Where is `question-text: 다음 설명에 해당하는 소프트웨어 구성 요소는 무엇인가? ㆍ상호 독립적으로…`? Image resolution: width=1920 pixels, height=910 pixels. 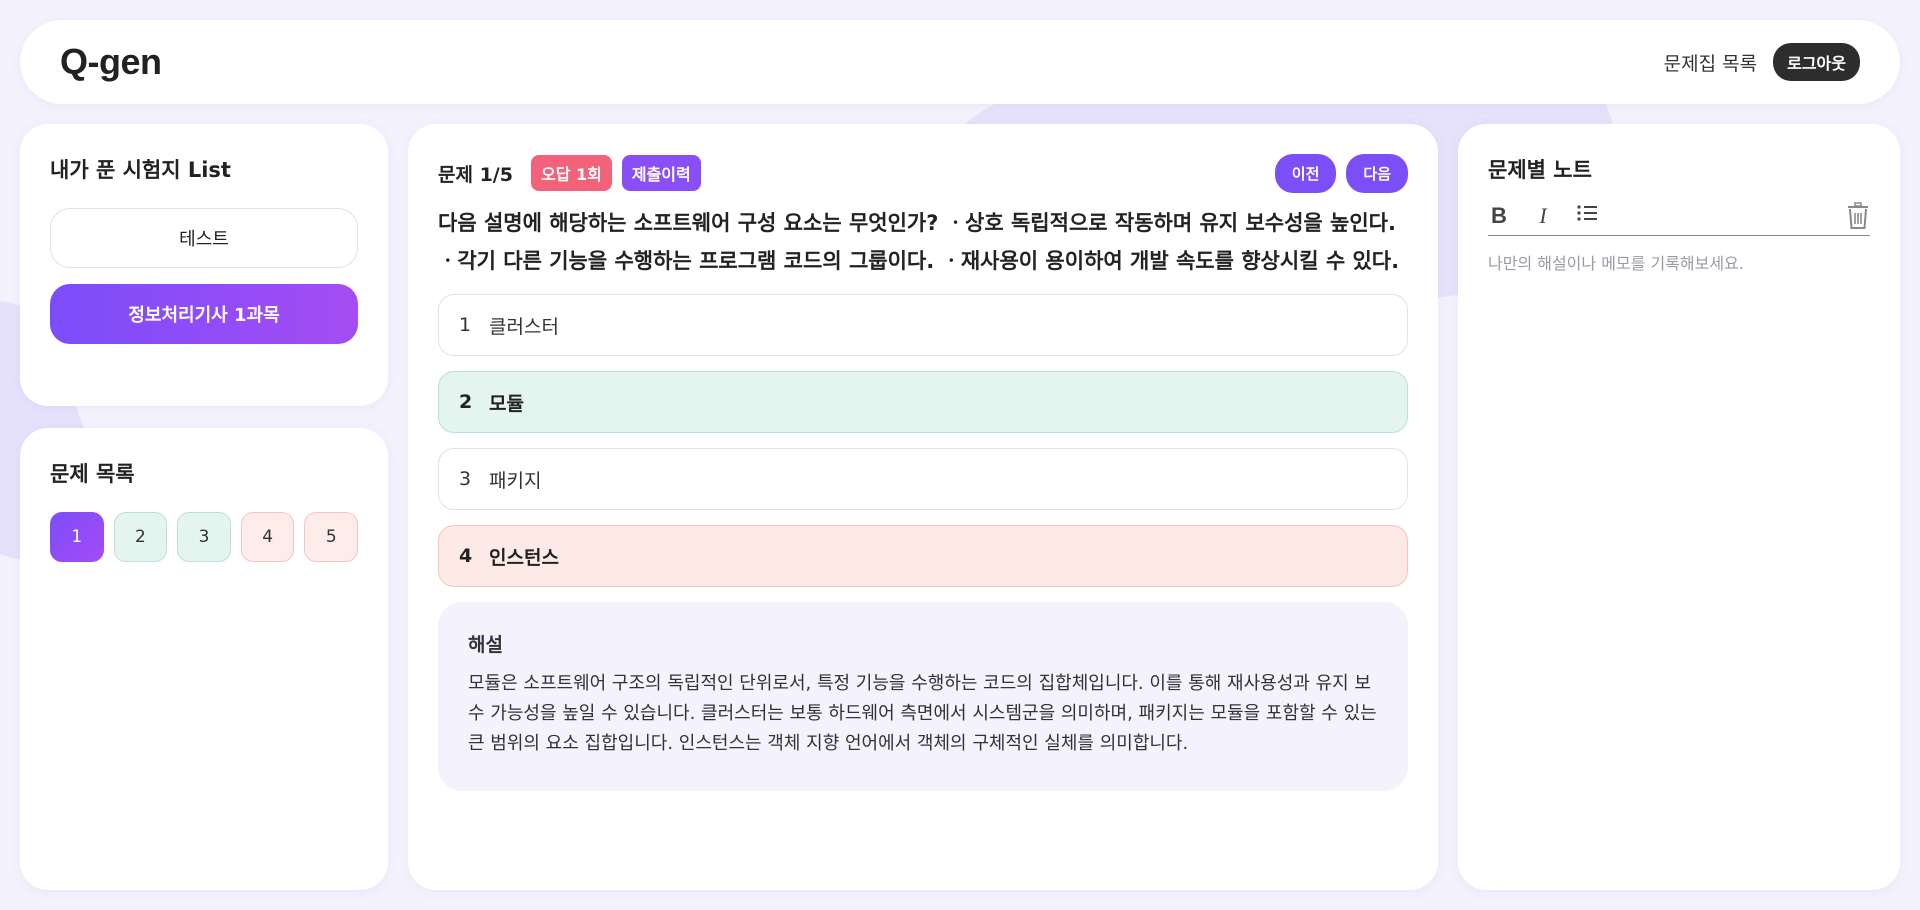 question-text: 다음 설명에 해당하는 소프트웨어 구성 요소는 무엇인가? ㆍ상호 독립적으로… is located at coordinates (919, 242).